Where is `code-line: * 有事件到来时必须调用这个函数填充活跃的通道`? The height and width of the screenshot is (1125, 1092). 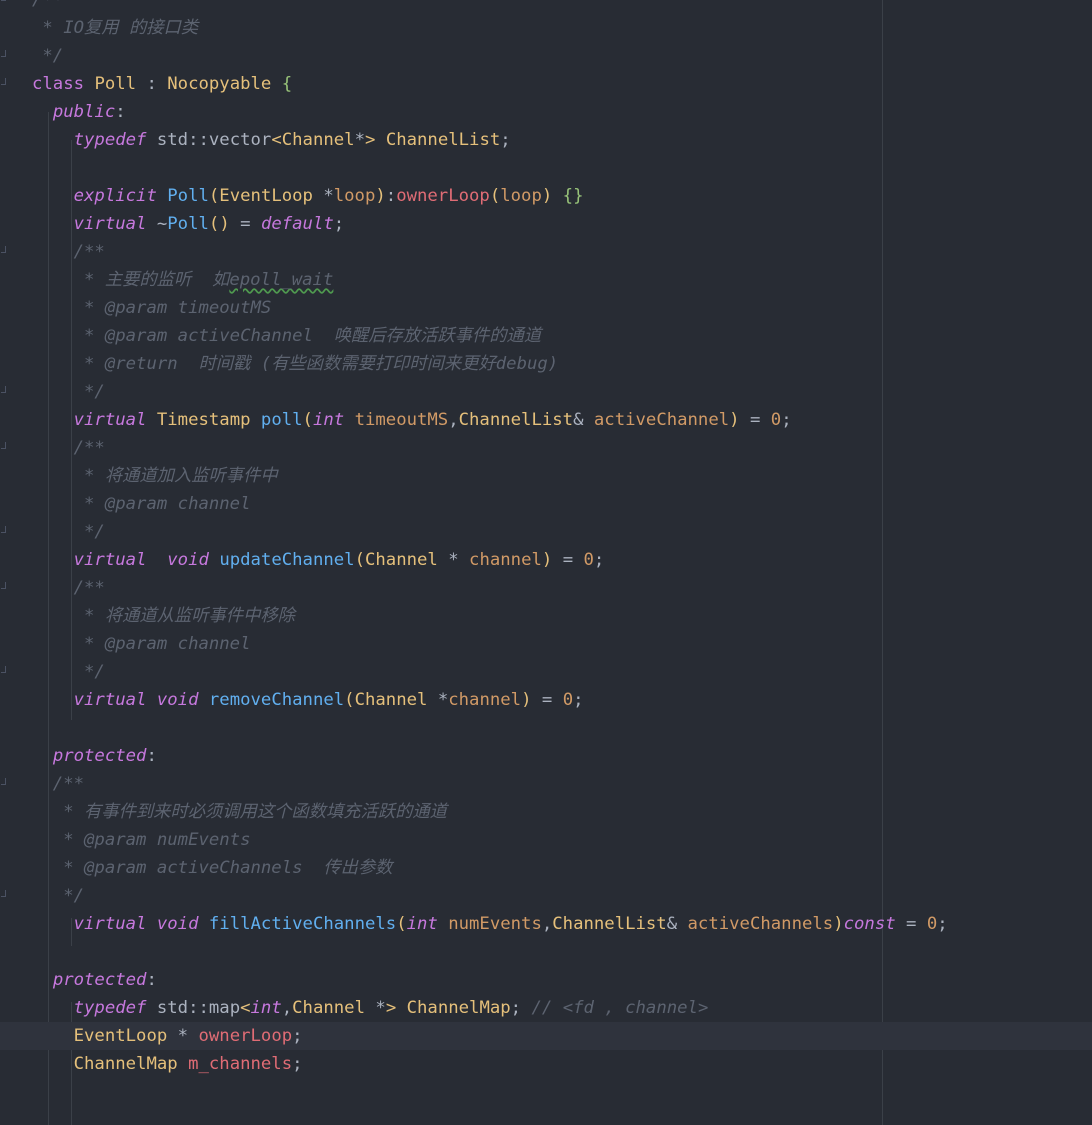
code-line: * 有事件到来时必须调用这个函数填充活跃的通道 is located at coordinates (546, 812).